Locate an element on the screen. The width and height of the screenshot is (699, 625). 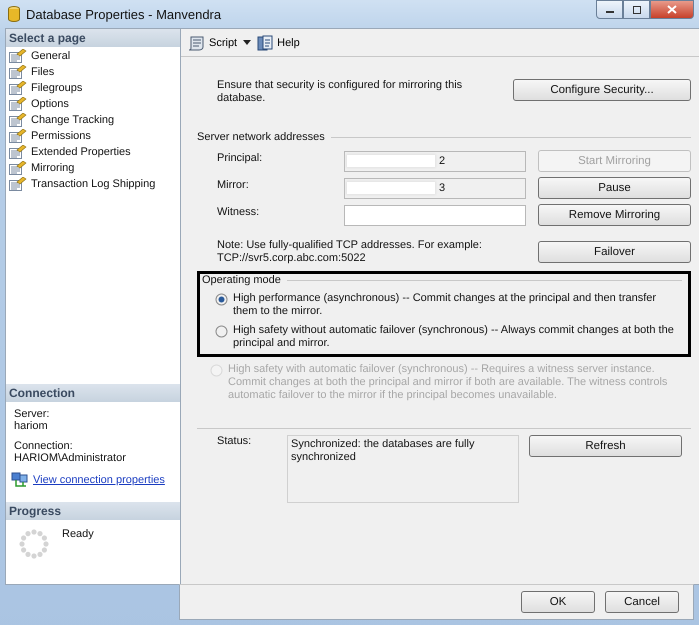
server-label: Server: is located at coordinates (32, 414).